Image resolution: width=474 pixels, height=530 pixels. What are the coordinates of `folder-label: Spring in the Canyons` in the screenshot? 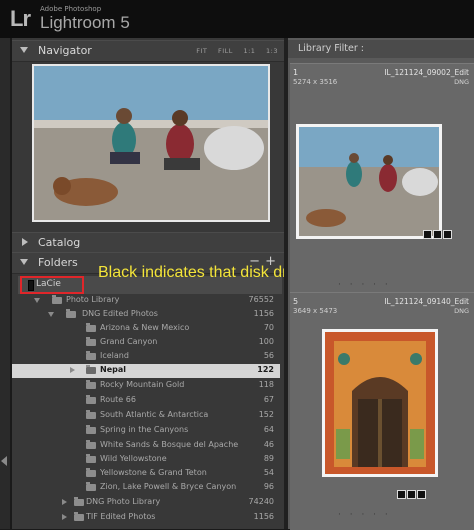 It's located at (144, 429).